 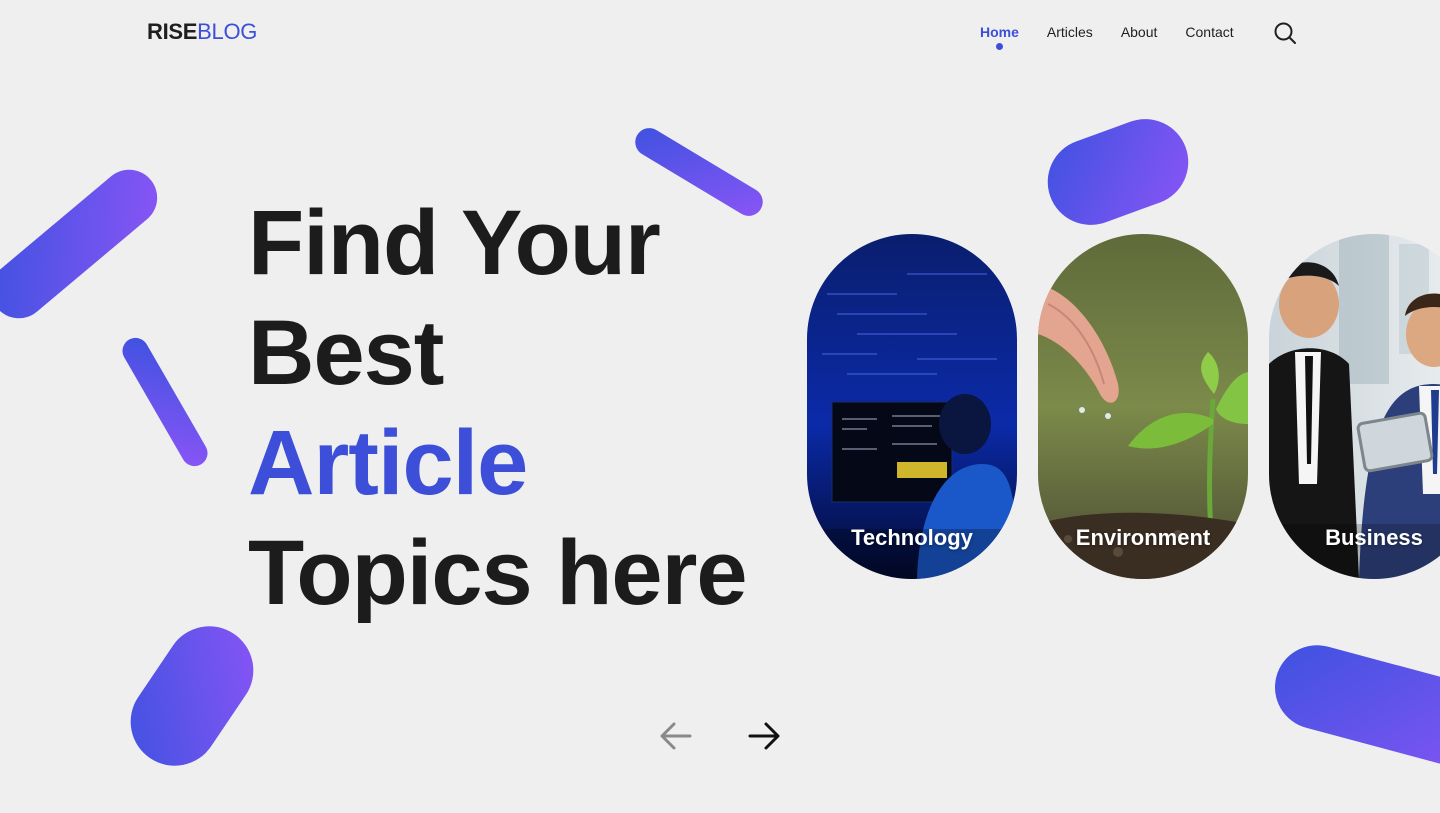 What do you see at coordinates (999, 36) in the screenshot?
I see `nav-home: Home` at bounding box center [999, 36].